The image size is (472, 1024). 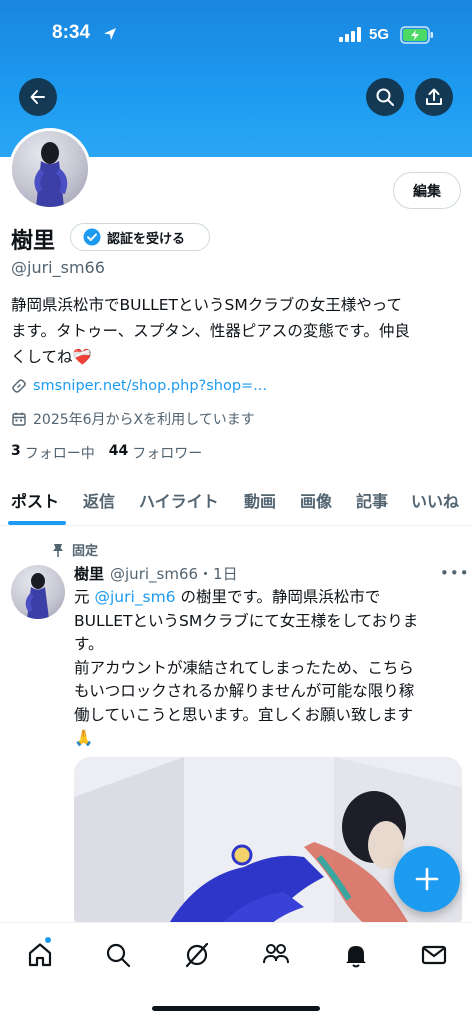 I want to click on verified-badge-icon, so click(x=92, y=237).